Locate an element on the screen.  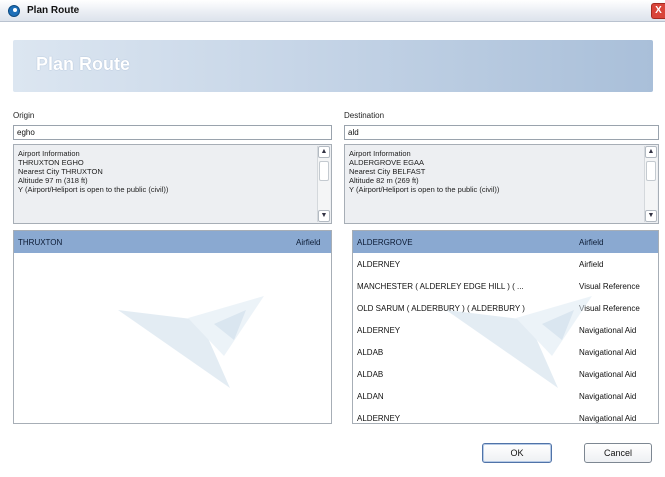
title-bar: Plan Route X is located at coordinates (332, 11).